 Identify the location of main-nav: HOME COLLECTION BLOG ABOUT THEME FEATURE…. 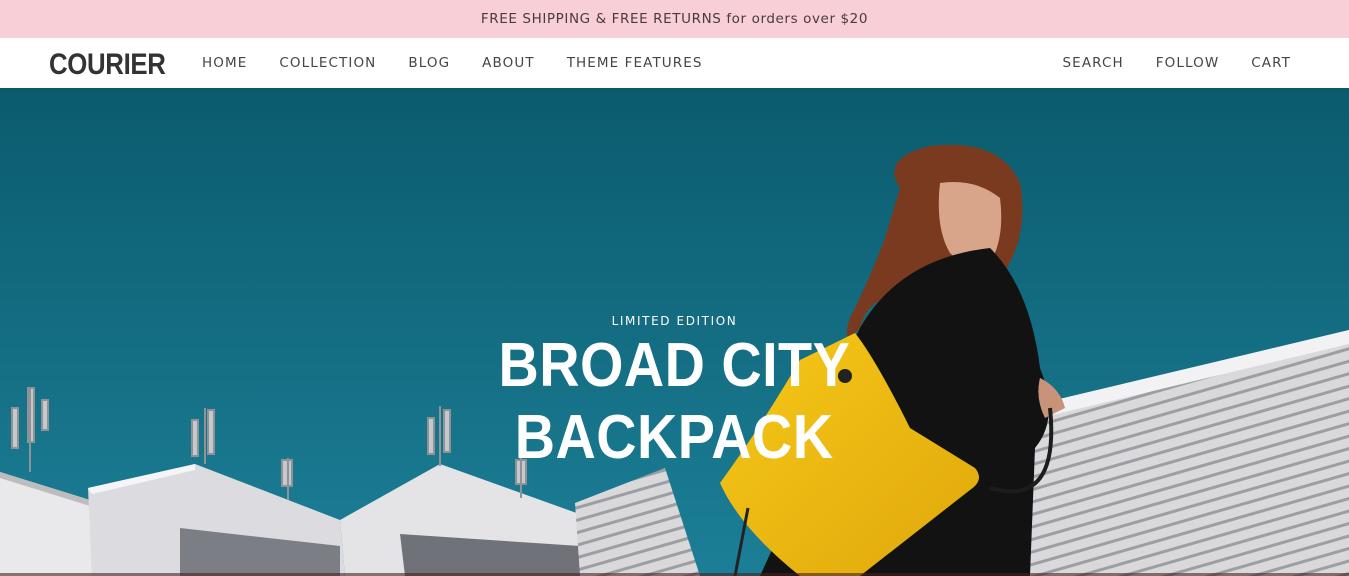
(468, 63).